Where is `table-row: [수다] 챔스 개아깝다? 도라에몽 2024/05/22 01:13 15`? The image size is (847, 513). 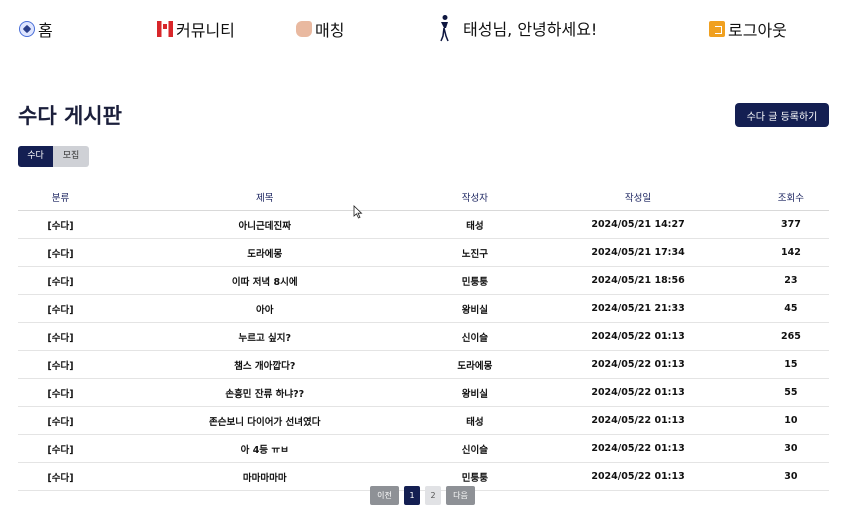 table-row: [수다] 챔스 개아깝다? 도라에몽 2024/05/22 01:13 15 is located at coordinates (423, 364).